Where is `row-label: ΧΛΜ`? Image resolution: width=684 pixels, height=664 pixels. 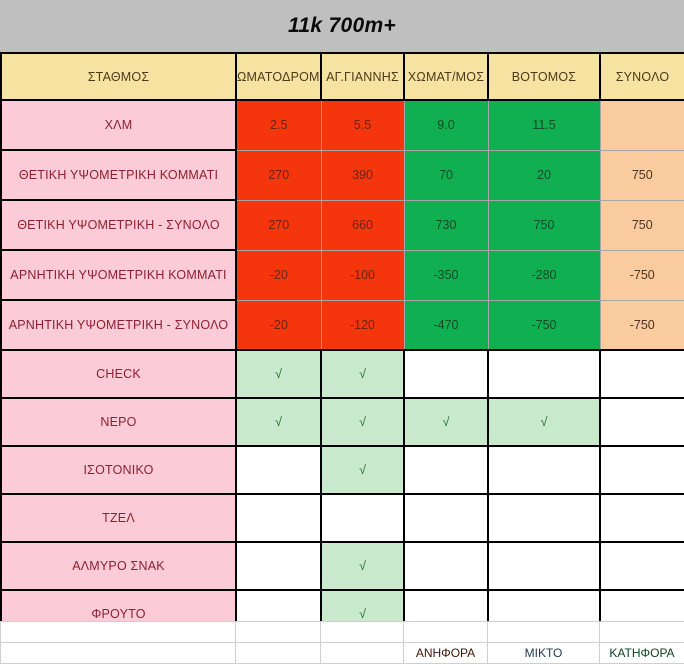
row-label: ΧΛΜ is located at coordinates (118, 125).